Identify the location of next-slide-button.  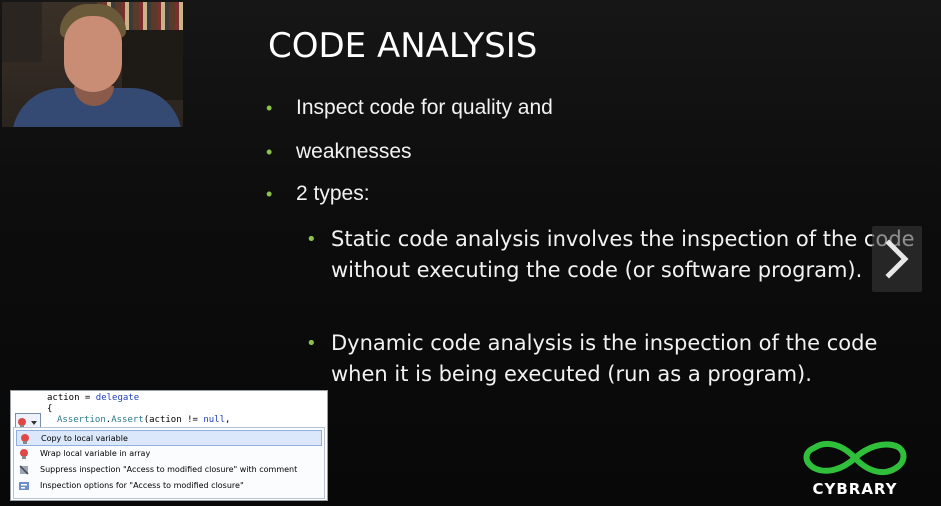
(897, 259).